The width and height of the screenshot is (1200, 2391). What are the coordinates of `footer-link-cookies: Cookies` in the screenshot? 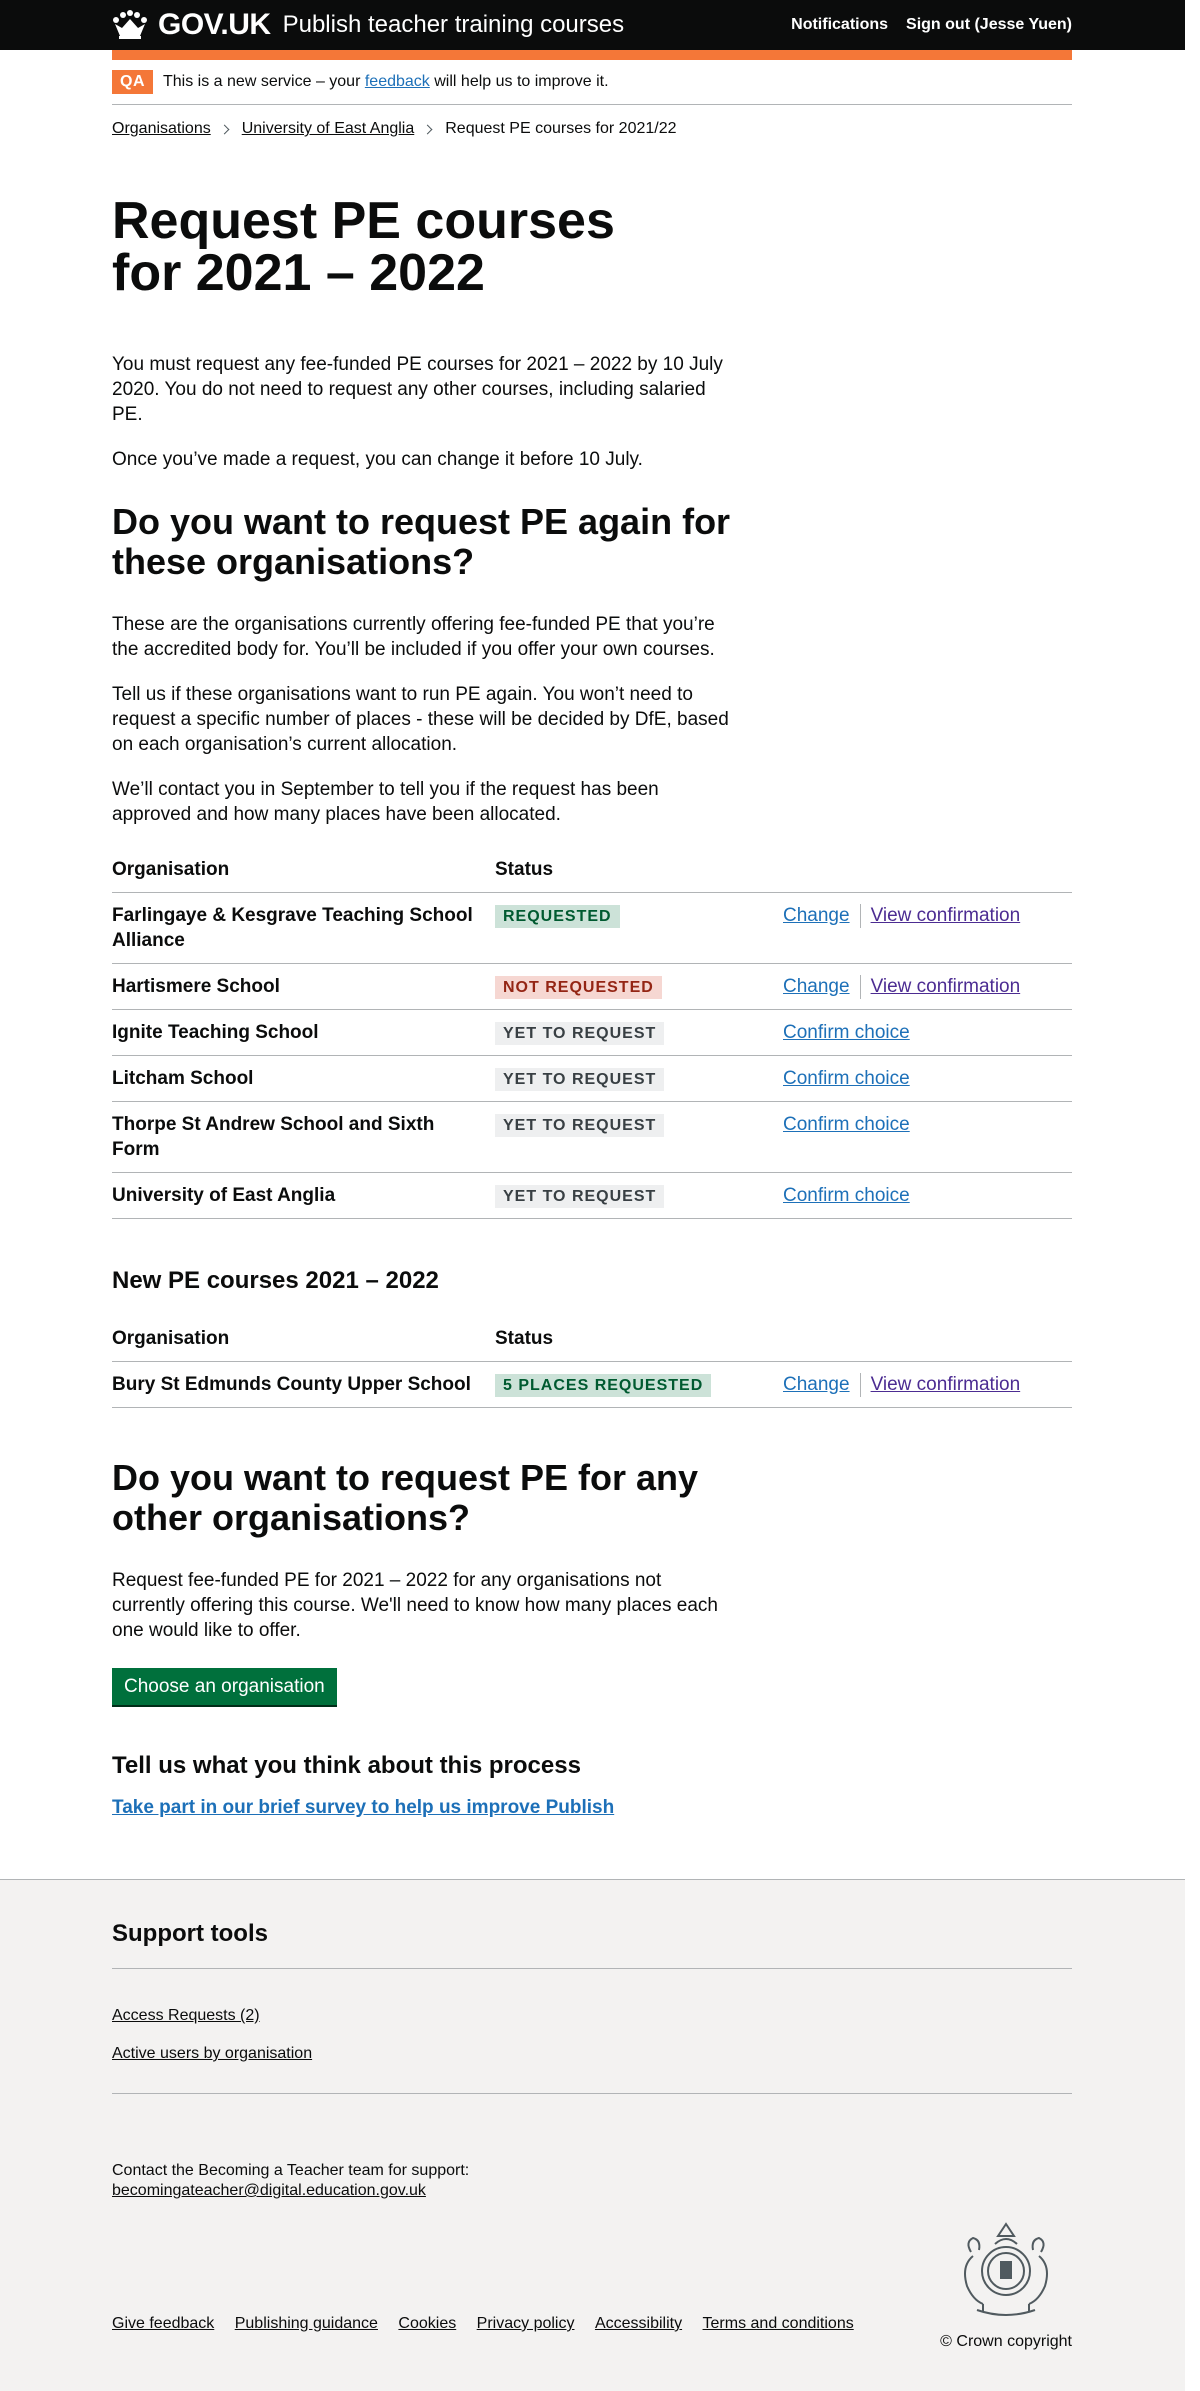 It's located at (427, 2323).